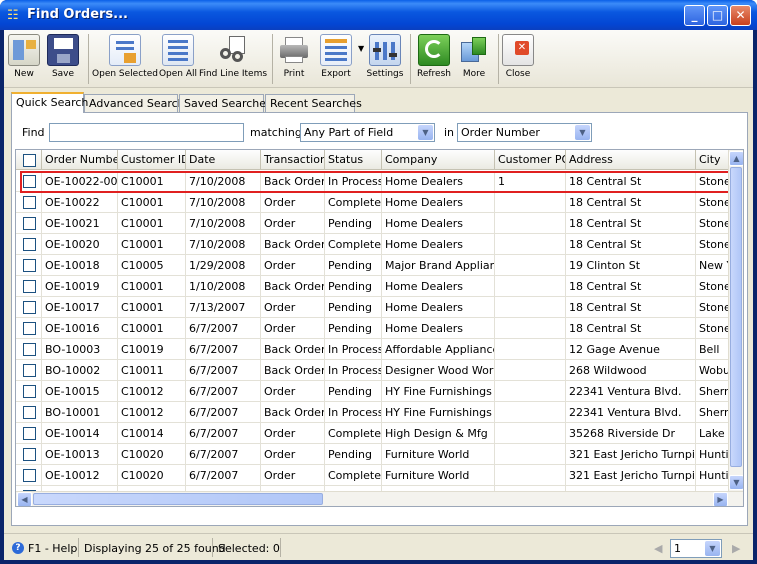 The image size is (757, 564). Describe the element at coordinates (80, 412) in the screenshot. I see `table-cell: BO-10001` at that location.